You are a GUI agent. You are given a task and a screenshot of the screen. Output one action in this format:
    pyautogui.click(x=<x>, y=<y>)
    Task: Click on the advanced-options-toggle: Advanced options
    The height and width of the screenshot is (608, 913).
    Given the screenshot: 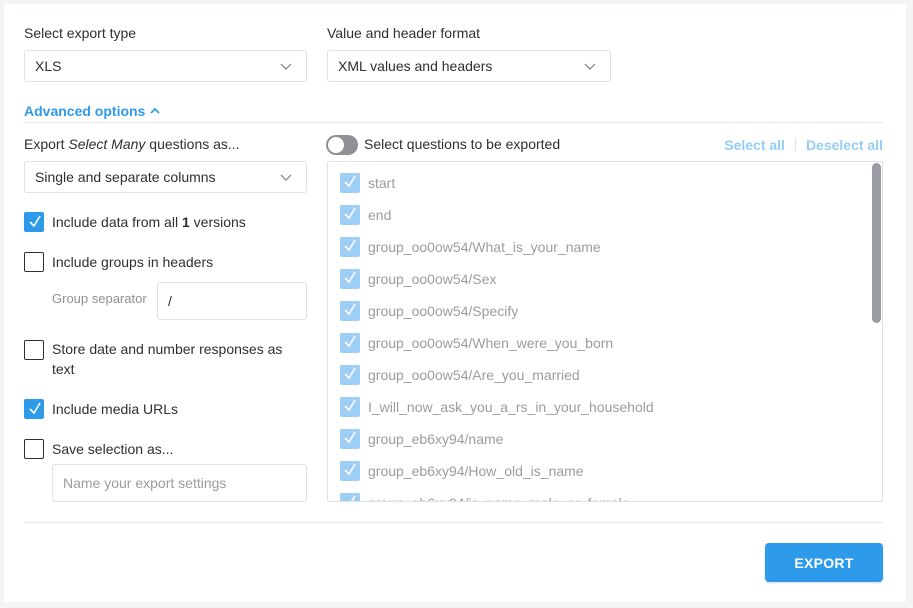 What is the action you would take?
    pyautogui.click(x=92, y=111)
    